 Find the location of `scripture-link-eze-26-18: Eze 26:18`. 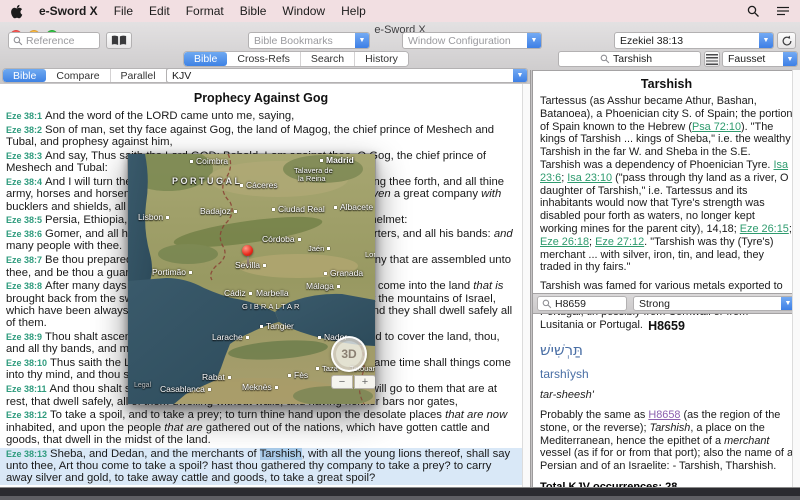

scripture-link-eze-26-18: Eze 26:18 is located at coordinates (564, 242).